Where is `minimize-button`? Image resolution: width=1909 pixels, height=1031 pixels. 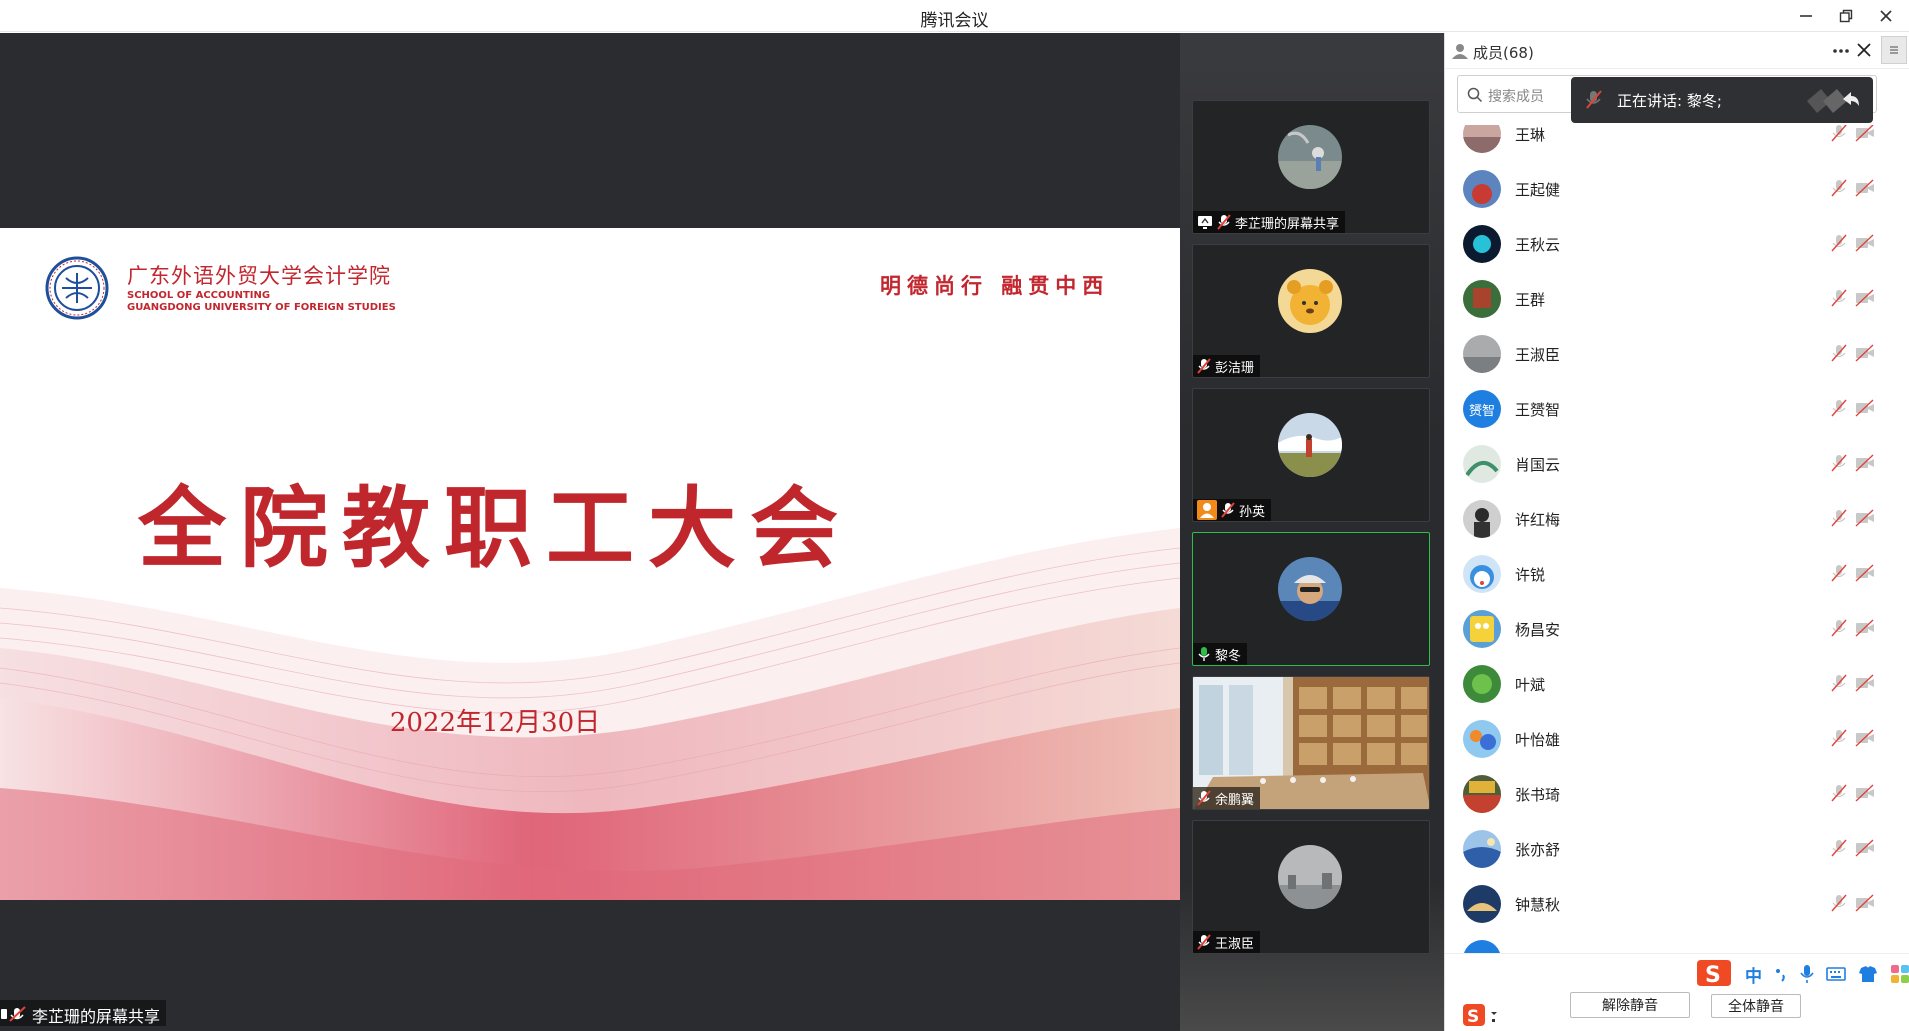
minimize-button is located at coordinates (1806, 16).